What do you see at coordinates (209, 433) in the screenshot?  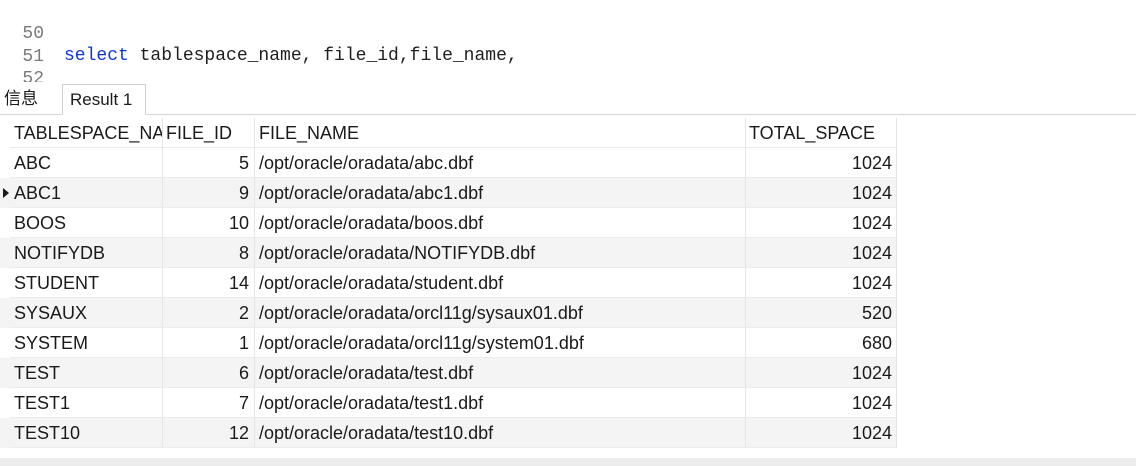 I see `cell-file-id: 12` at bounding box center [209, 433].